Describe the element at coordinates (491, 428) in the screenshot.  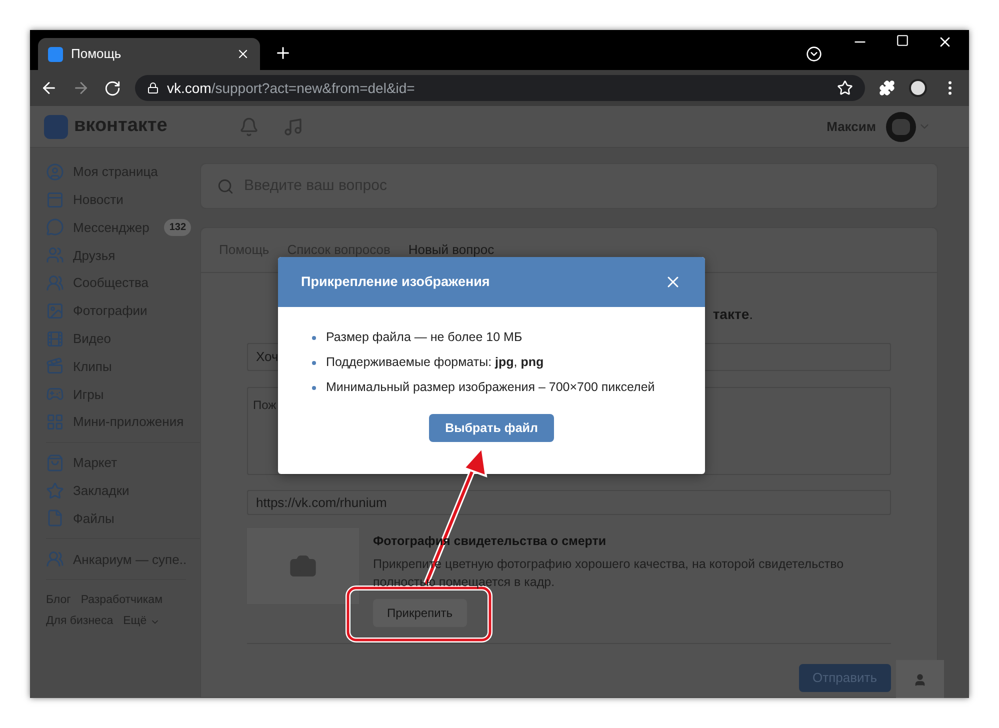
I see `choose-file-button: Выбрать файл` at that location.